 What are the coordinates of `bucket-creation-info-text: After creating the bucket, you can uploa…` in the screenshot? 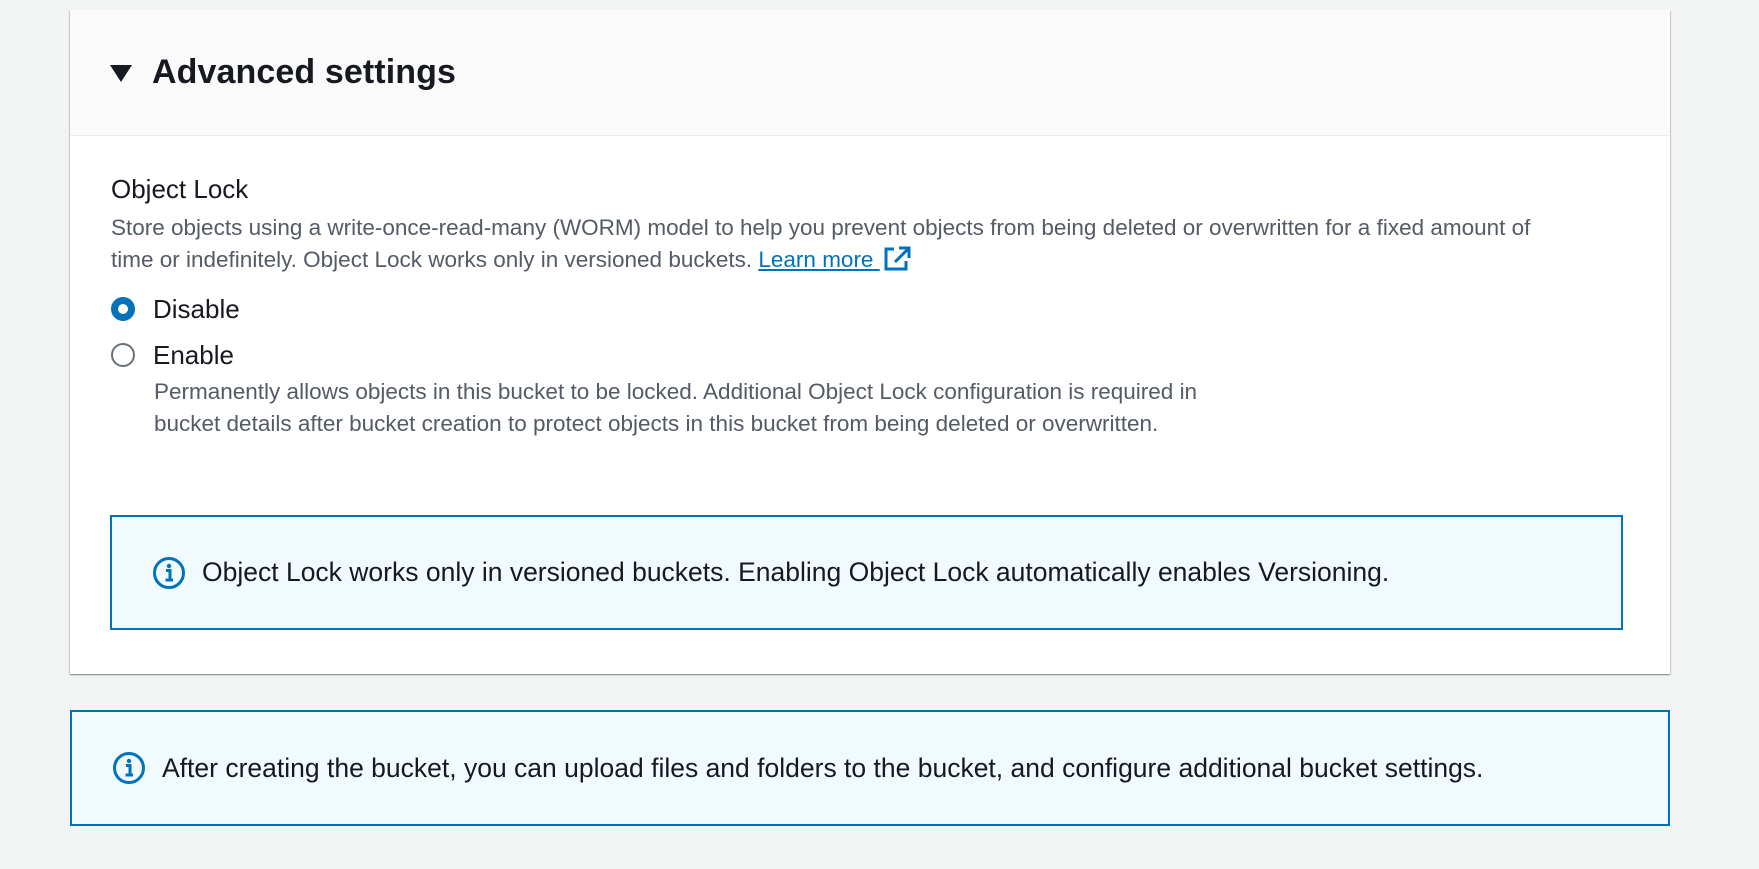 It's located at (823, 767).